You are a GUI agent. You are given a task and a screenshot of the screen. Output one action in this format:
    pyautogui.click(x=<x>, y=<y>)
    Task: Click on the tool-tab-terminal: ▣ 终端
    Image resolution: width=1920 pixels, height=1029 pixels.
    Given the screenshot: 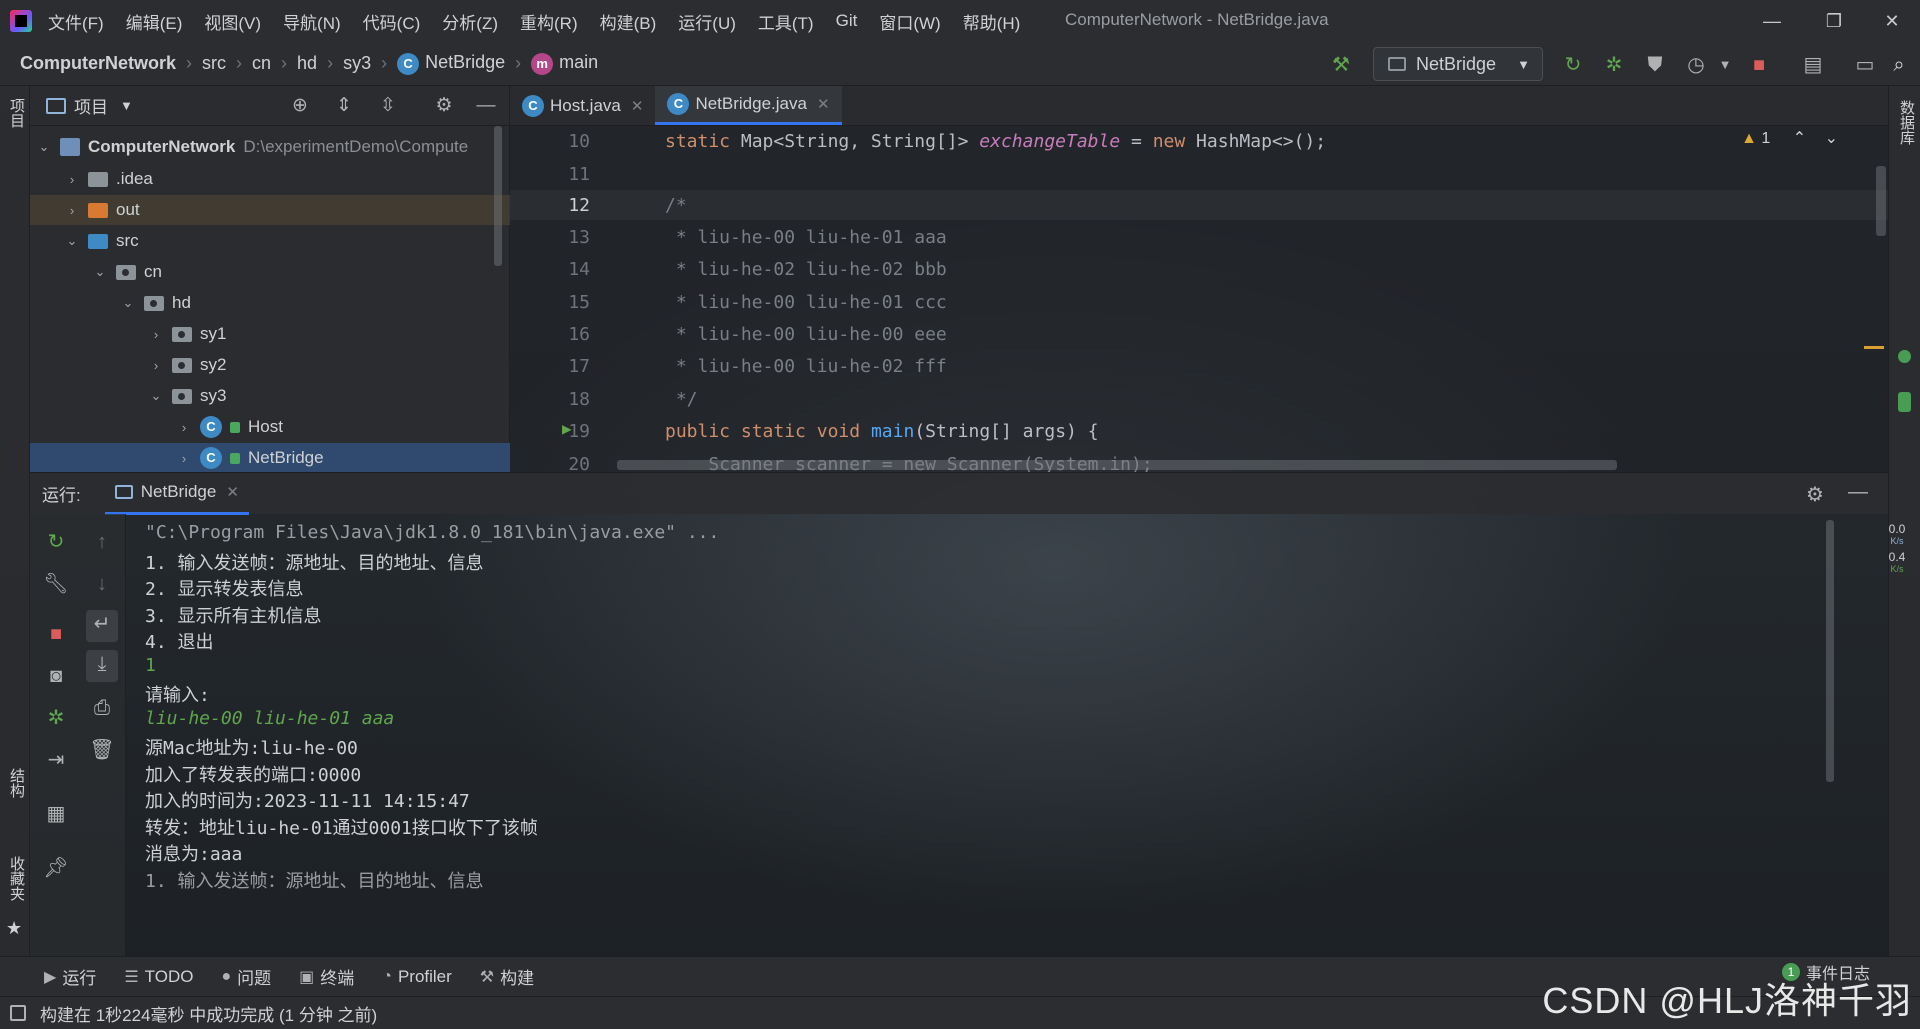 What is the action you would take?
    pyautogui.click(x=326, y=976)
    